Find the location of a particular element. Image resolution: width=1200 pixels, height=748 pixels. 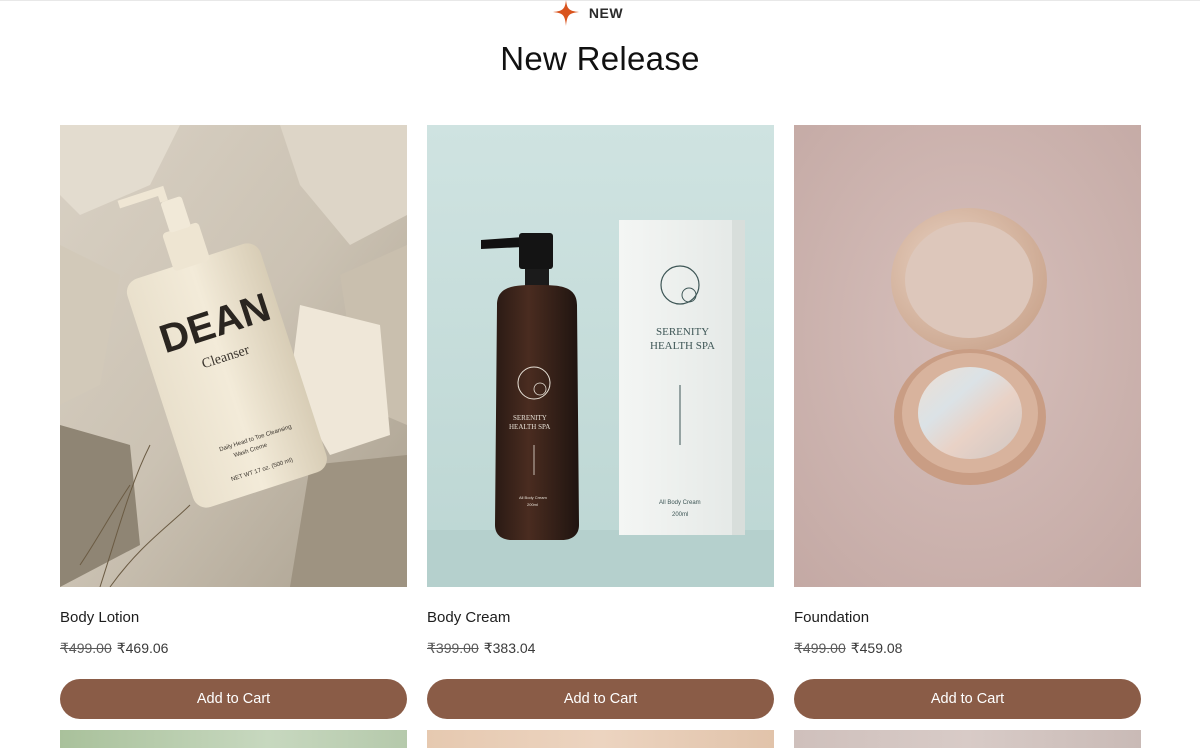

eyebrow-label: NEW is located at coordinates (606, 13).